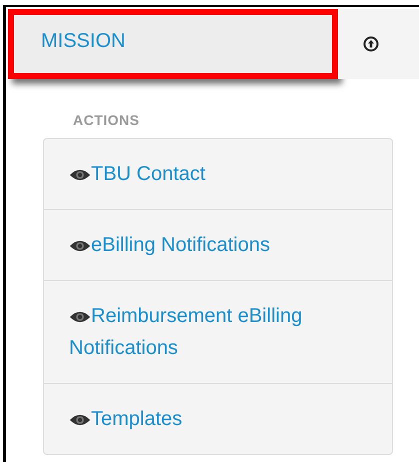  I want to click on mission-tab: MISSION, so click(173, 44).